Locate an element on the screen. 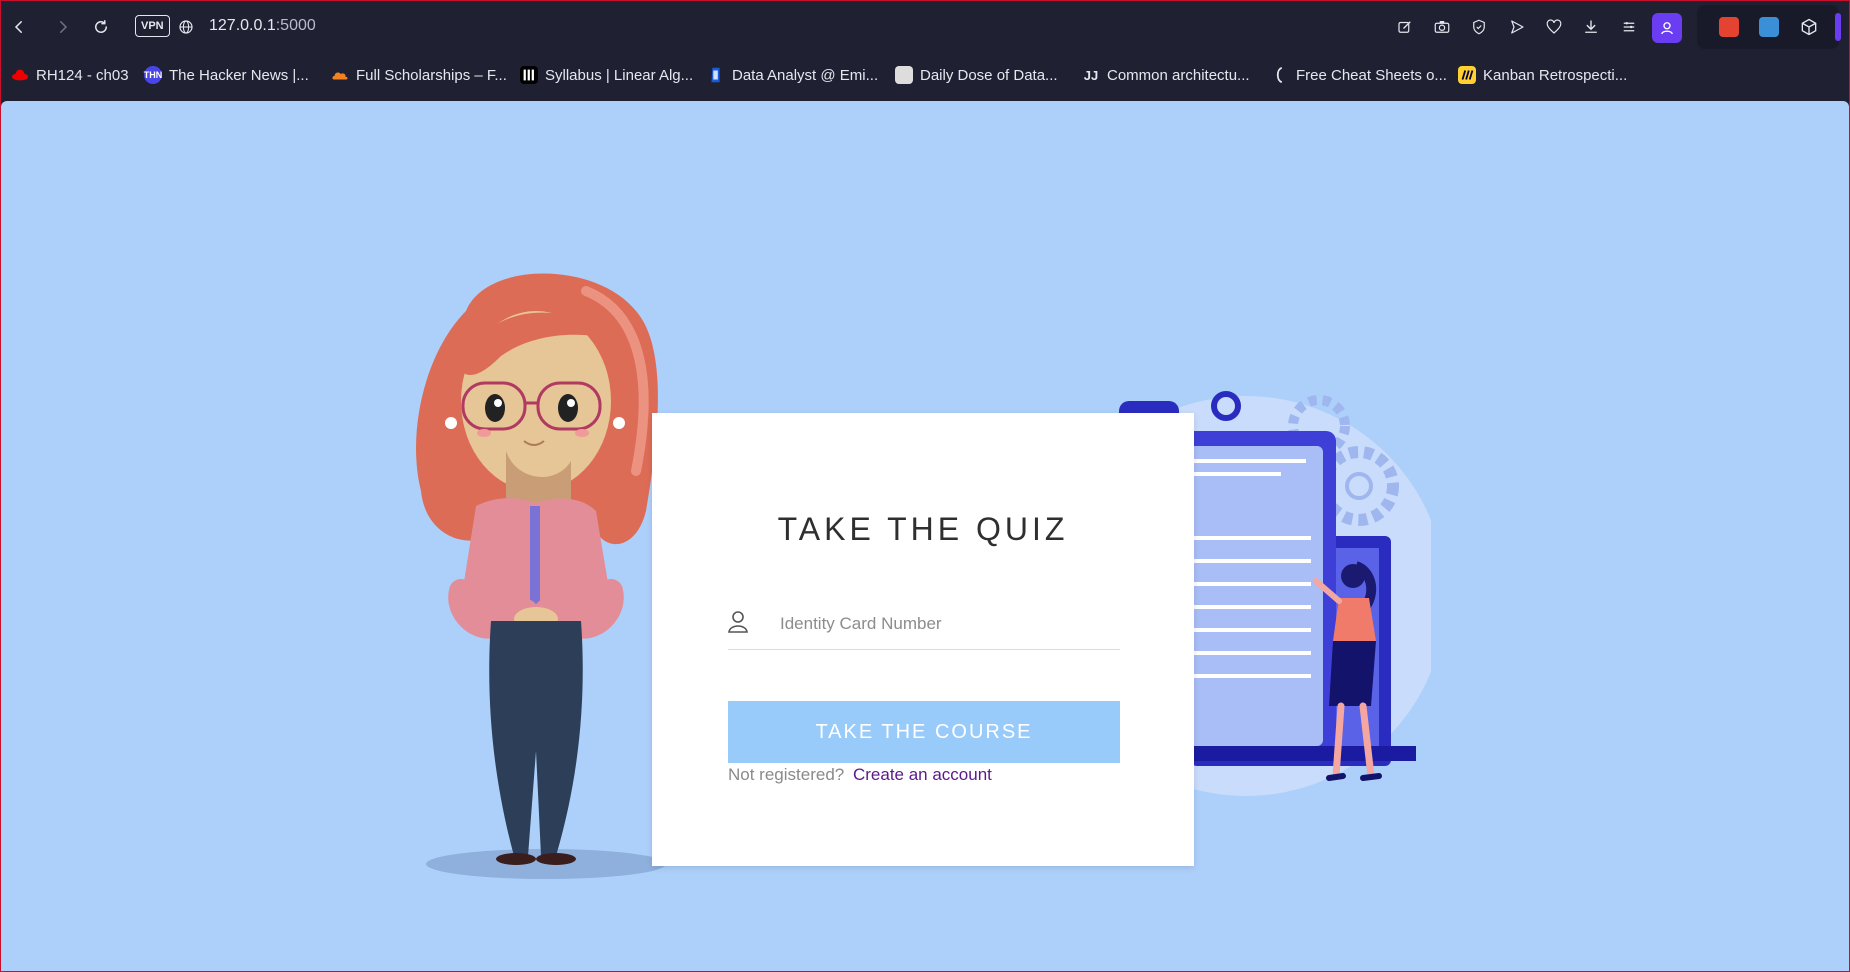 This screenshot has height=972, width=1850. shield-icon is located at coordinates (1479, 27).